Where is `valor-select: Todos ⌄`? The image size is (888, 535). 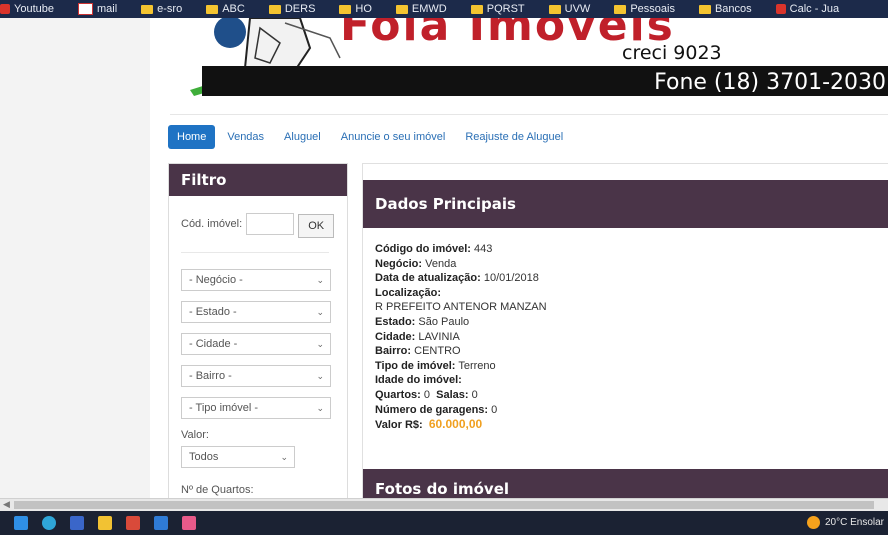
valor-select: Todos ⌄ is located at coordinates (238, 457).